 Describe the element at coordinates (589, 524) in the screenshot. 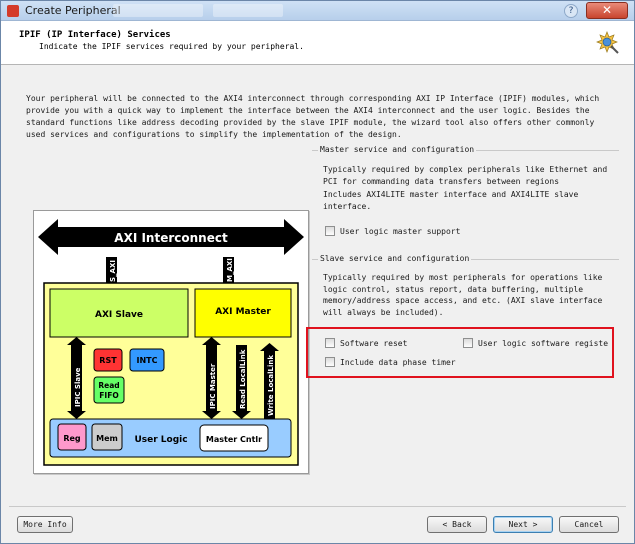

I see `cancel-button: Cancel` at that location.